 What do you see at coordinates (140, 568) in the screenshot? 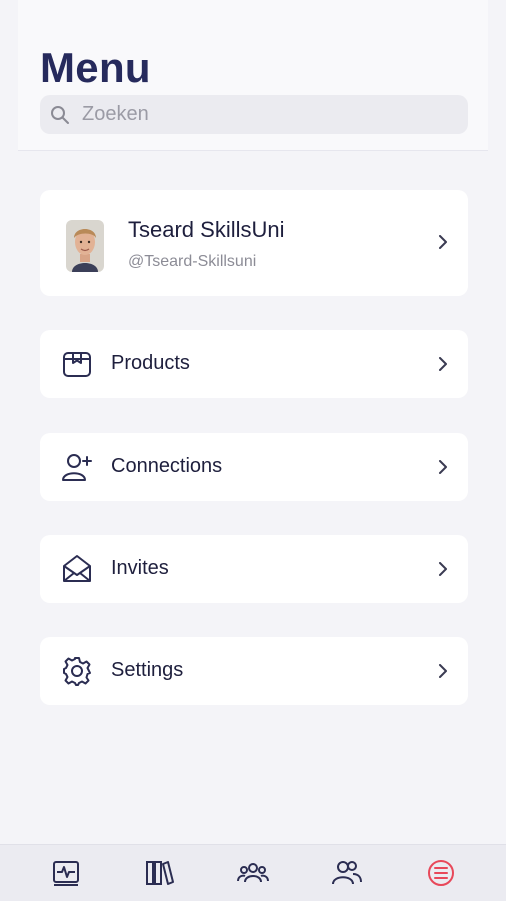
I see `menu-item-label: Invites` at bounding box center [140, 568].